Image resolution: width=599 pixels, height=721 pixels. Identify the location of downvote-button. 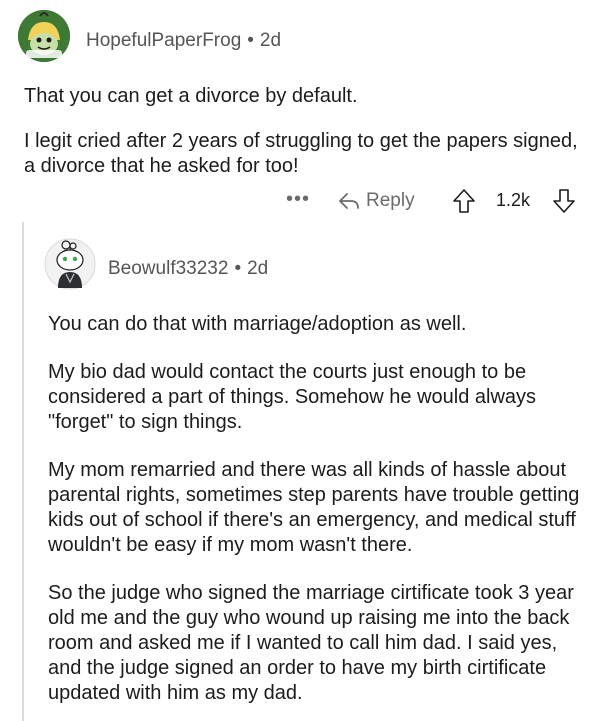
(564, 203).